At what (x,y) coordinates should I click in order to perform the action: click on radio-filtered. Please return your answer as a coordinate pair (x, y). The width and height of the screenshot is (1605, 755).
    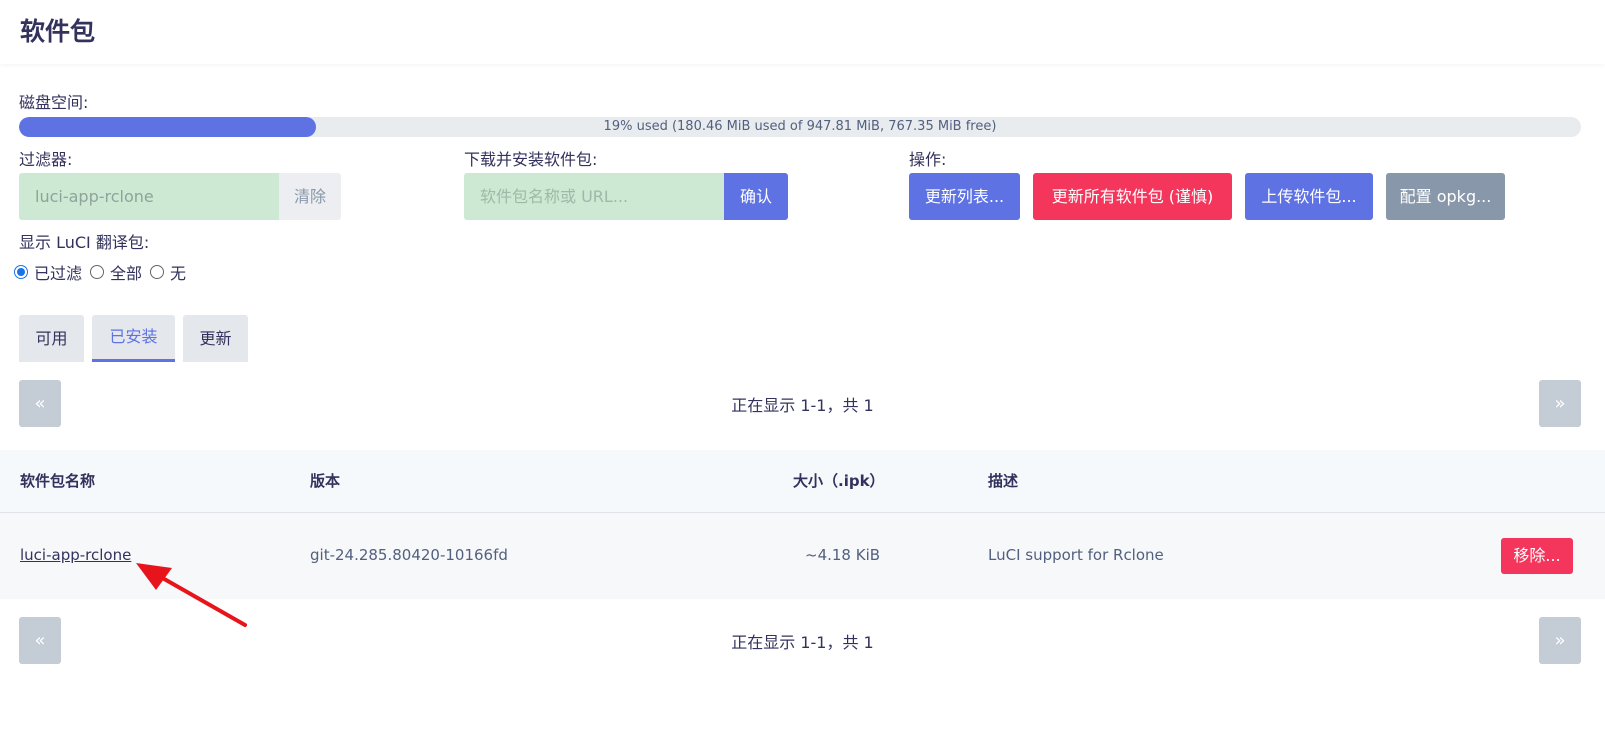
    Looking at the image, I should click on (21, 272).